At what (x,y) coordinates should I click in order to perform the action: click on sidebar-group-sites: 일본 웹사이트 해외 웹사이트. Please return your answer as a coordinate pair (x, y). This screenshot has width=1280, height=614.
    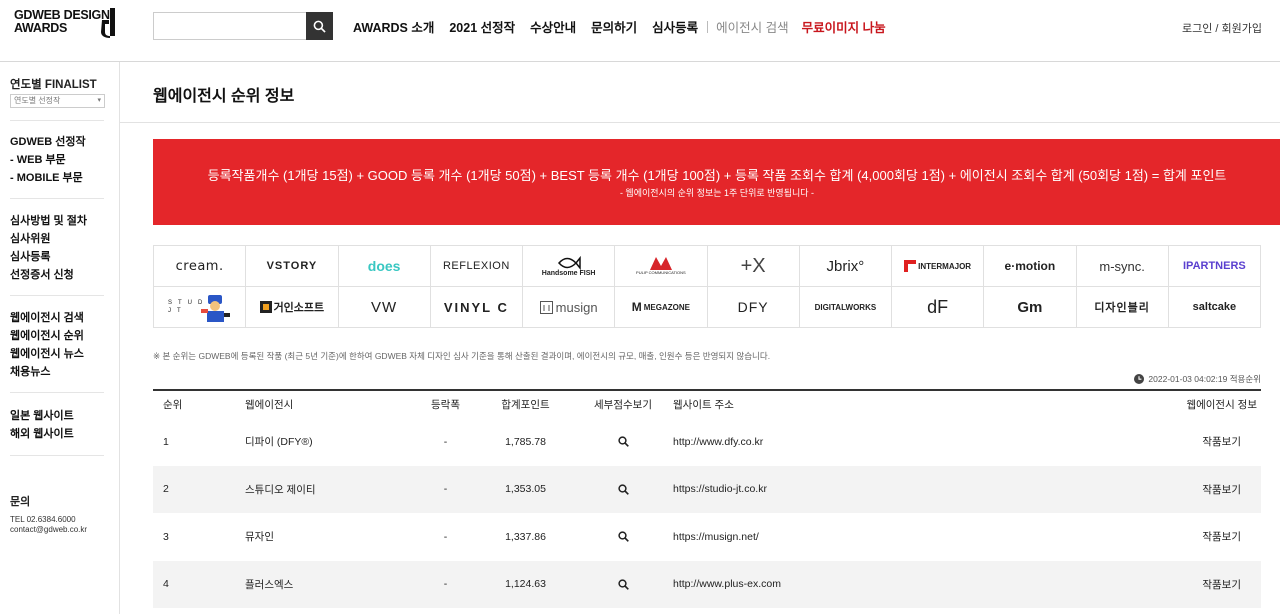
    Looking at the image, I should click on (42, 425).